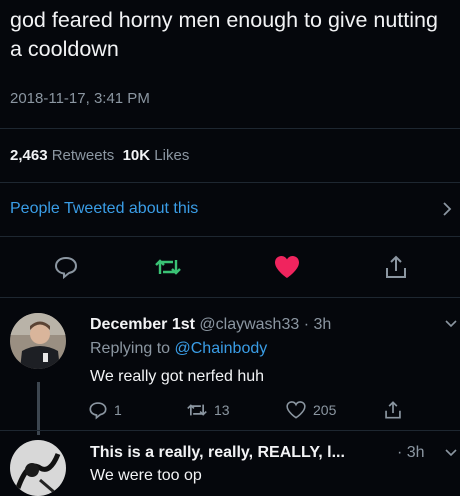 The image size is (460, 496). Describe the element at coordinates (222, 410) in the screenshot. I see `retweet-count: 13` at that location.